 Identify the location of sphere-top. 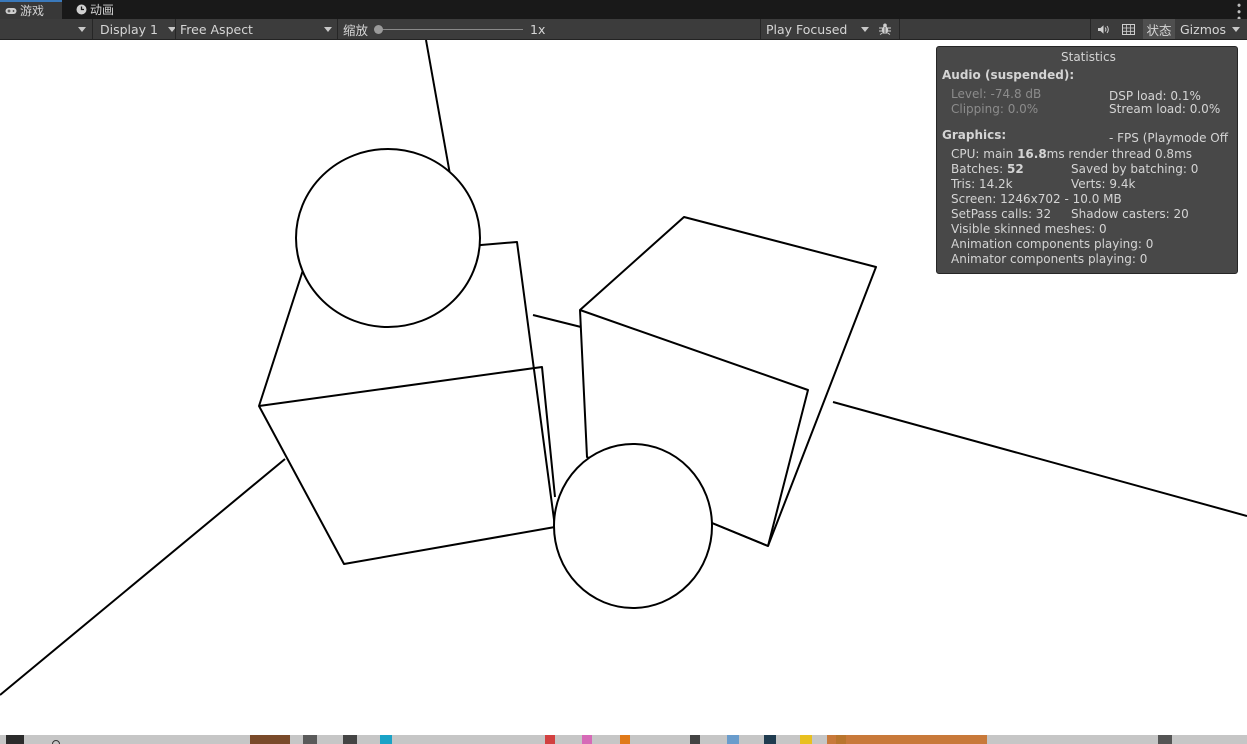
(388, 238).